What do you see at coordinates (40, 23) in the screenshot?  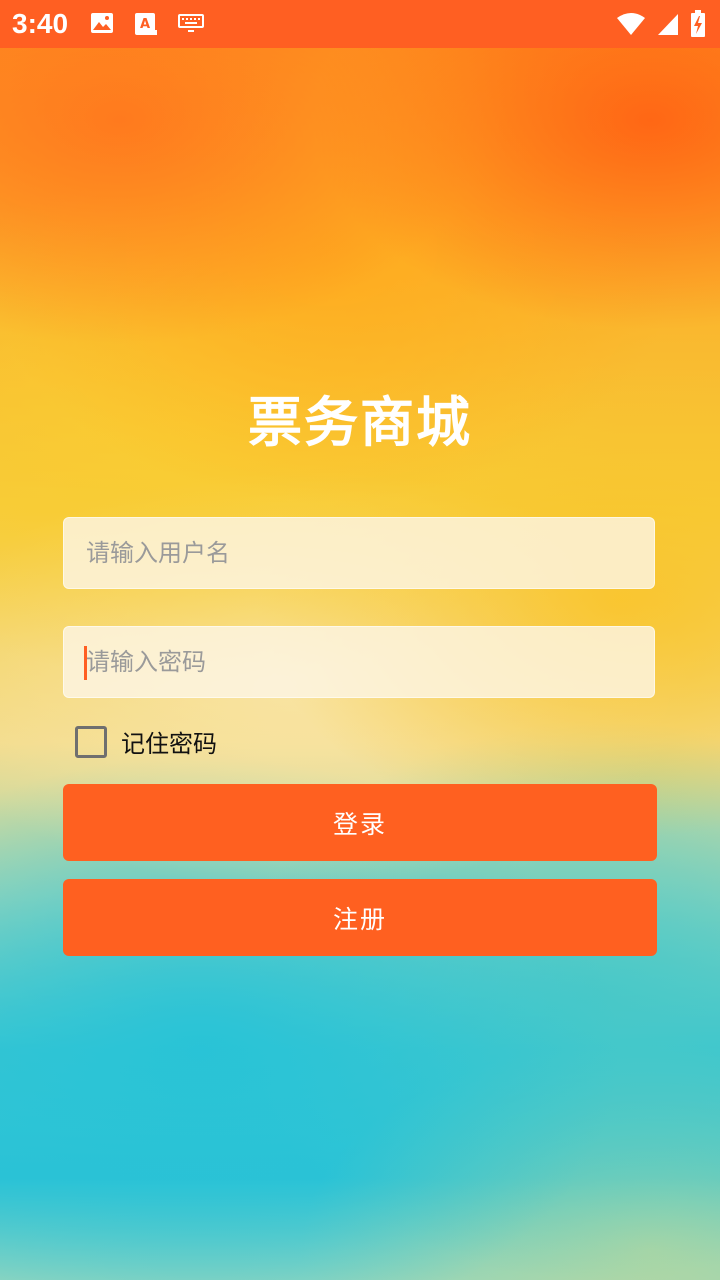 I see `status-time: 3:40` at bounding box center [40, 23].